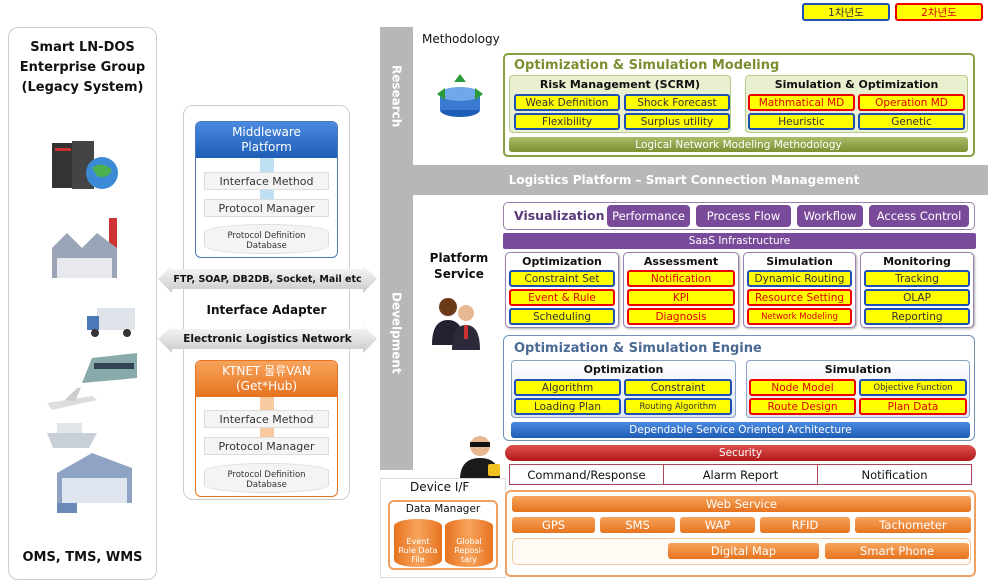  Describe the element at coordinates (717, 525) in the screenshot. I see `wap: WAP` at that location.